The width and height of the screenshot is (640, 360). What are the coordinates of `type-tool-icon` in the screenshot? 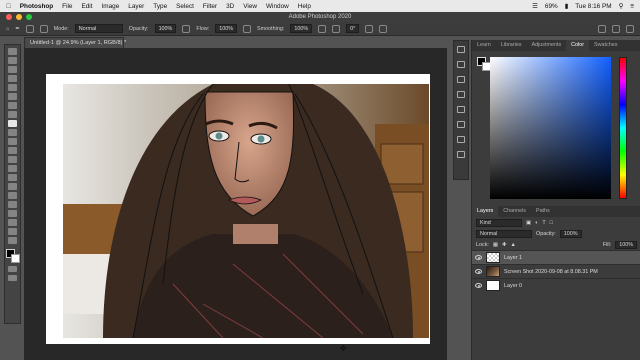 It's located at (12, 195).